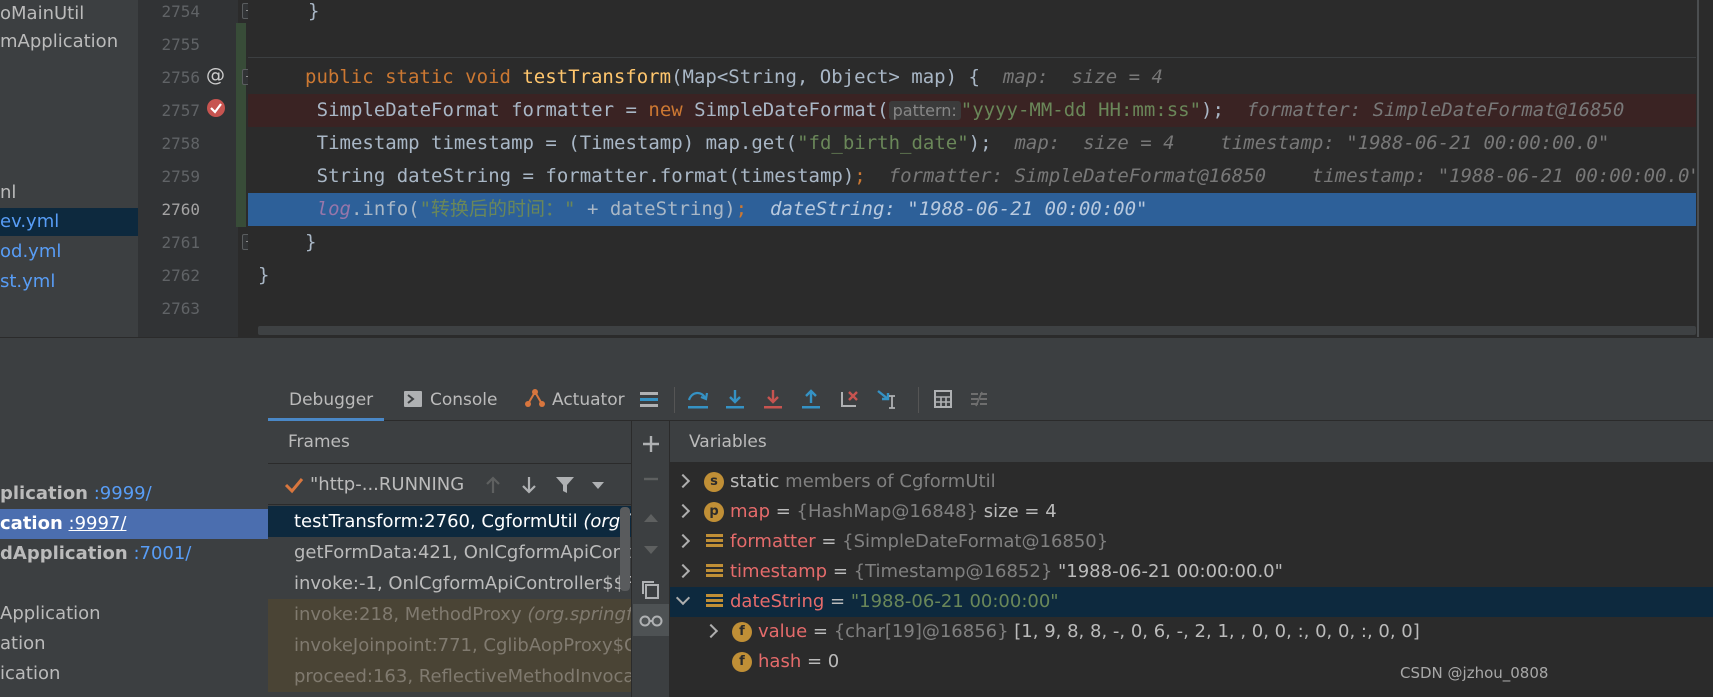  I want to click on stack-frame: invoke:-1, OnlCgformApiController$$Fa, so click(449, 583).